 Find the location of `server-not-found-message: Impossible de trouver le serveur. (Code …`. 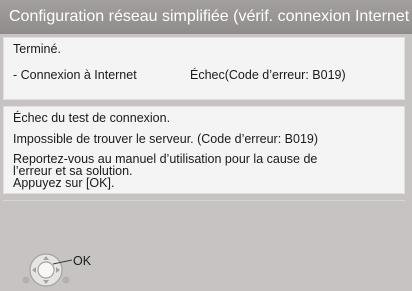

server-not-found-message: Impossible de trouver le serveur. (Code … is located at coordinates (166, 139).